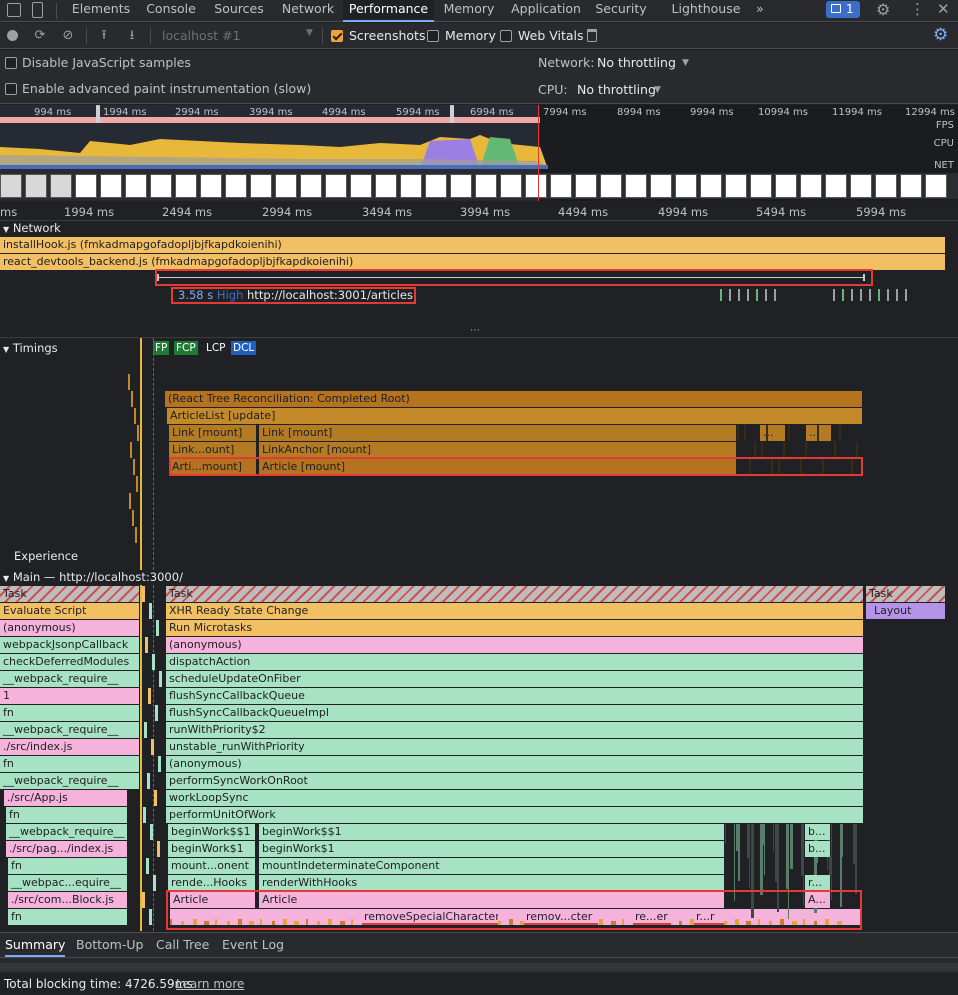 This screenshot has width=958, height=995. Describe the element at coordinates (11, 63) in the screenshot. I see `disable-js-samples-checkbox` at that location.